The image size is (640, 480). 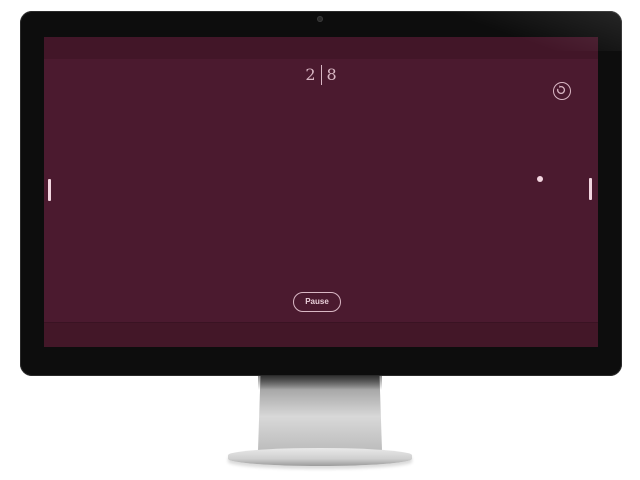 I want to click on score-left: 2, so click(x=310, y=74).